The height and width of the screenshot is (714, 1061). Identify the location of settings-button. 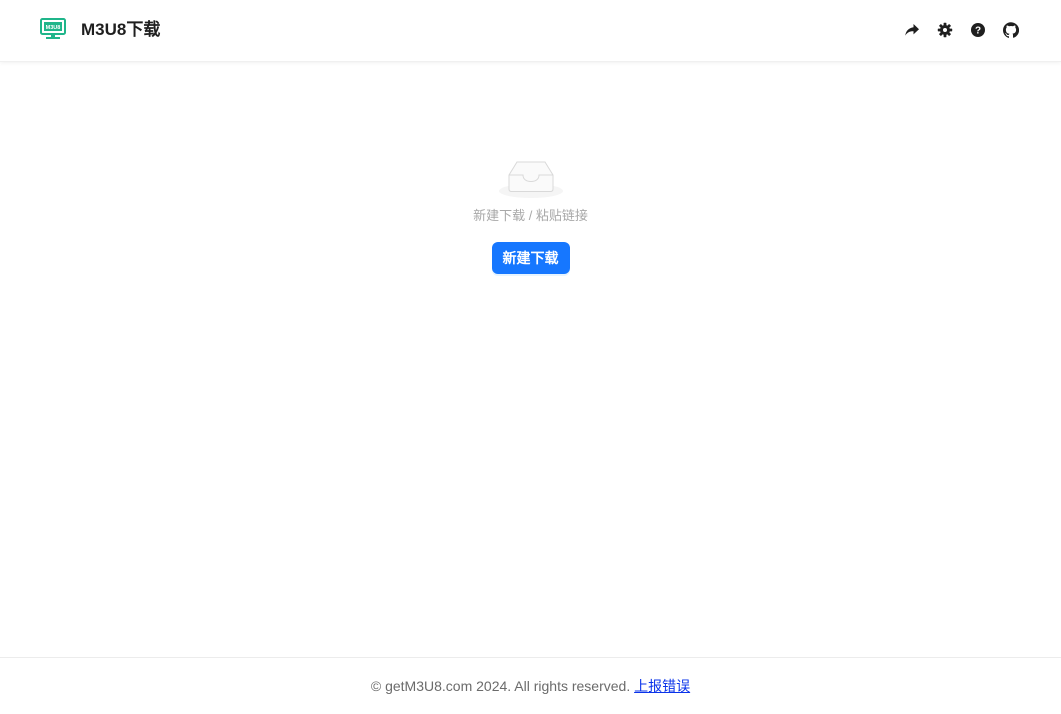
(945, 30).